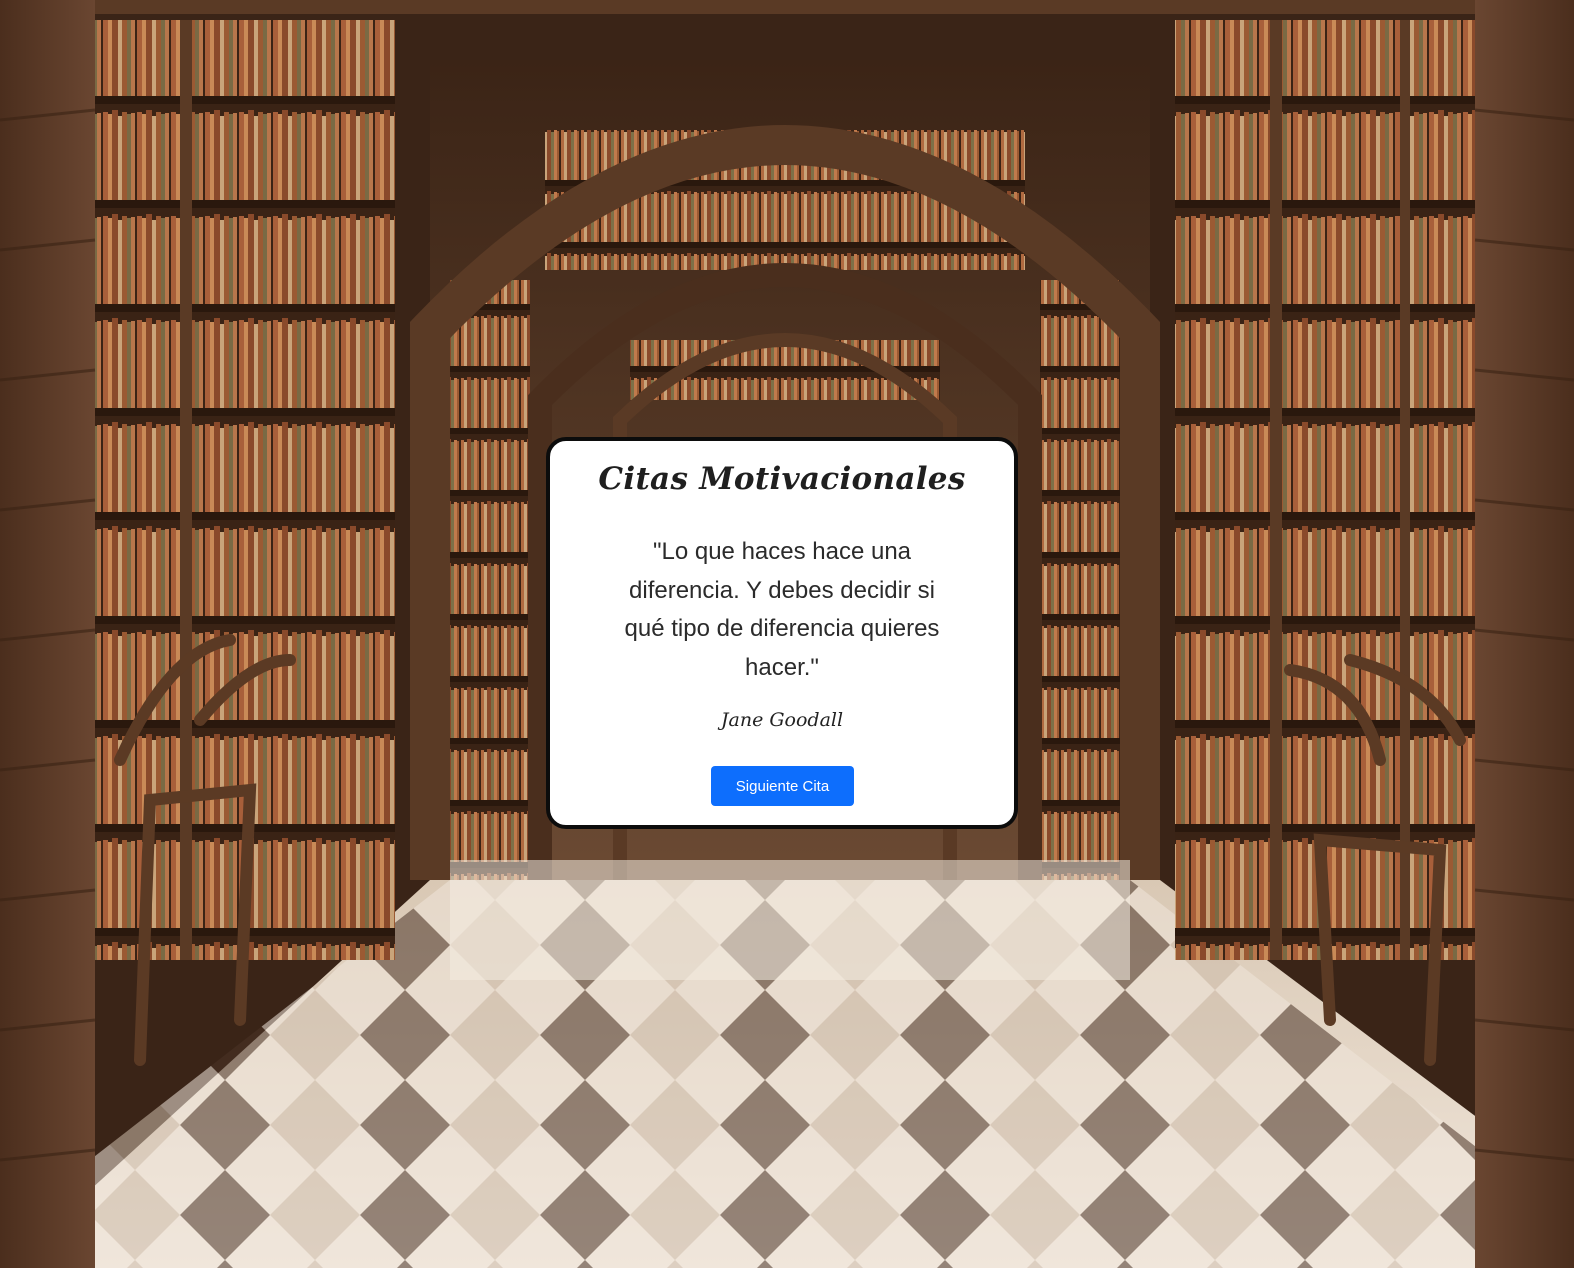 The width and height of the screenshot is (1574, 1268). What do you see at coordinates (782, 720) in the screenshot?
I see `quote-author: Jane Goodall` at bounding box center [782, 720].